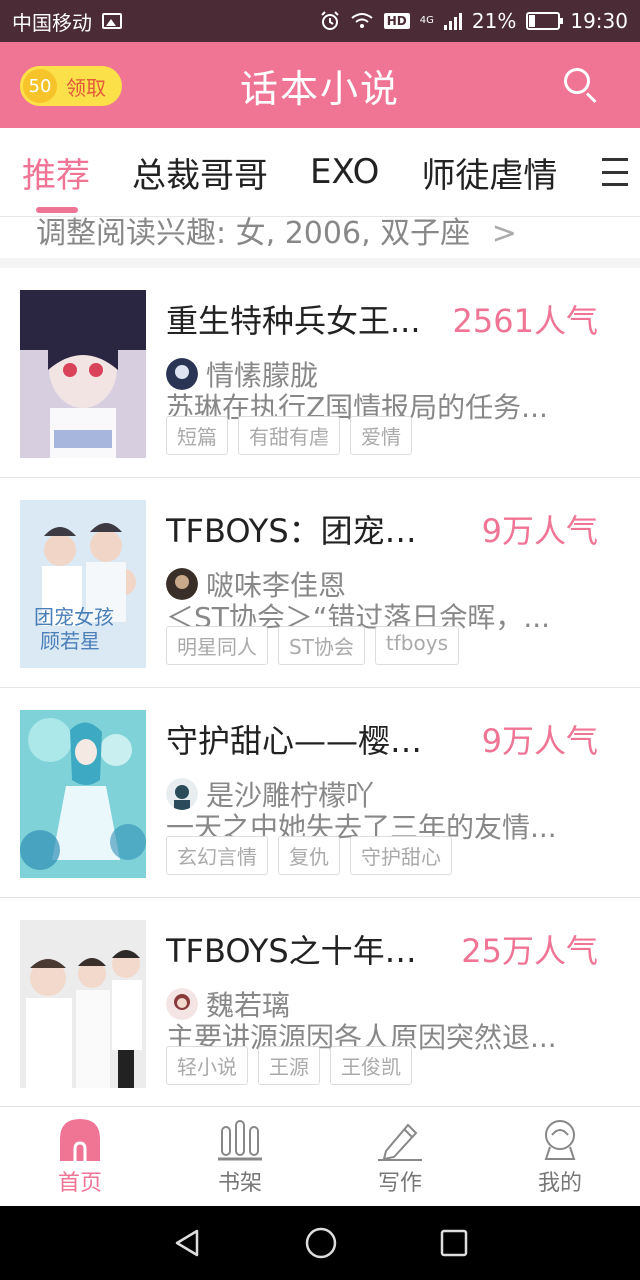 The image size is (640, 1280). I want to click on clock: 19:30, so click(599, 21).